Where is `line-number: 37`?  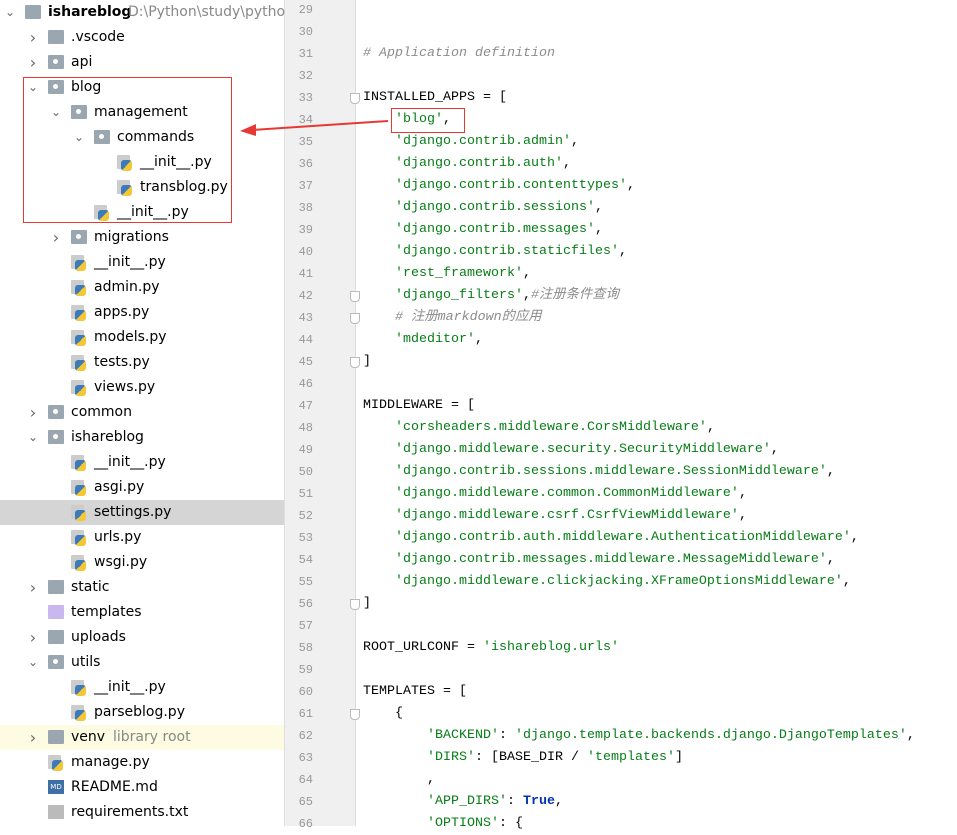
line-number: 37 is located at coordinates (305, 186).